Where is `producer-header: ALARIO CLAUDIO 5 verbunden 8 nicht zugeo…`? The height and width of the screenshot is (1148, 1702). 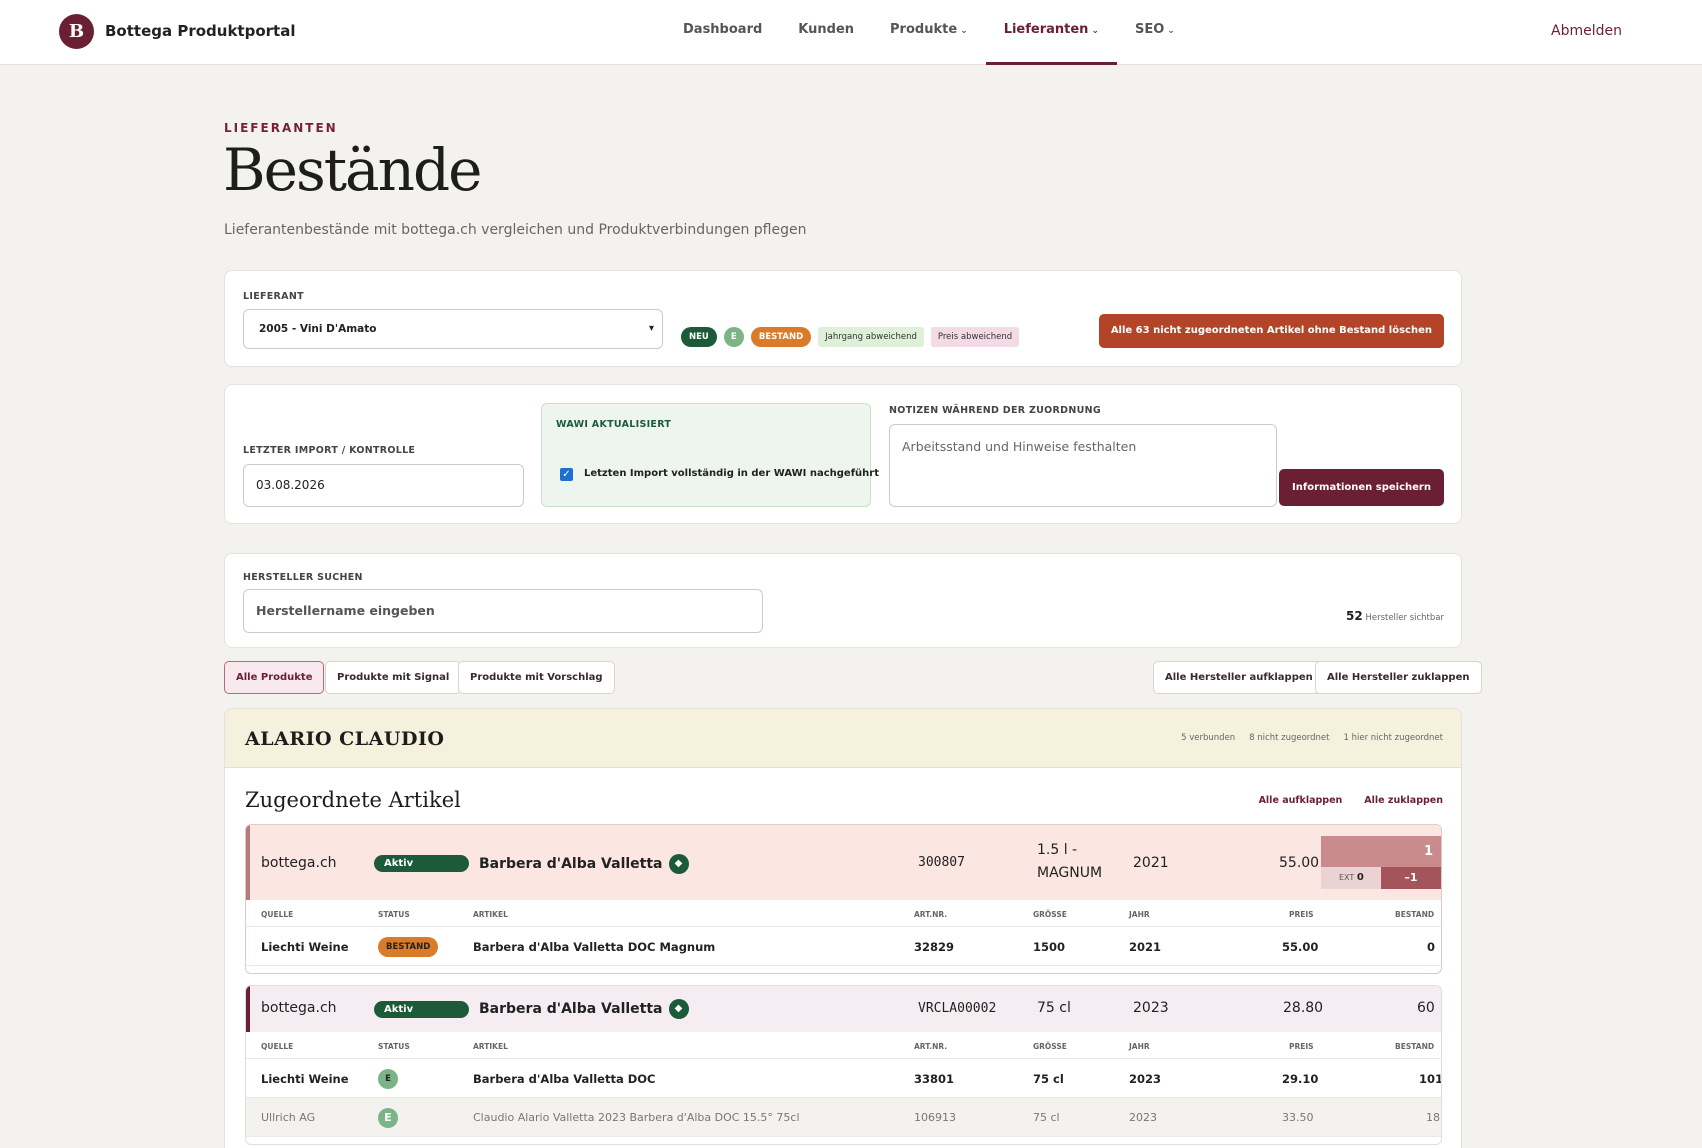 producer-header: ALARIO CLAUDIO 5 verbunden 8 nicht zugeo… is located at coordinates (843, 738).